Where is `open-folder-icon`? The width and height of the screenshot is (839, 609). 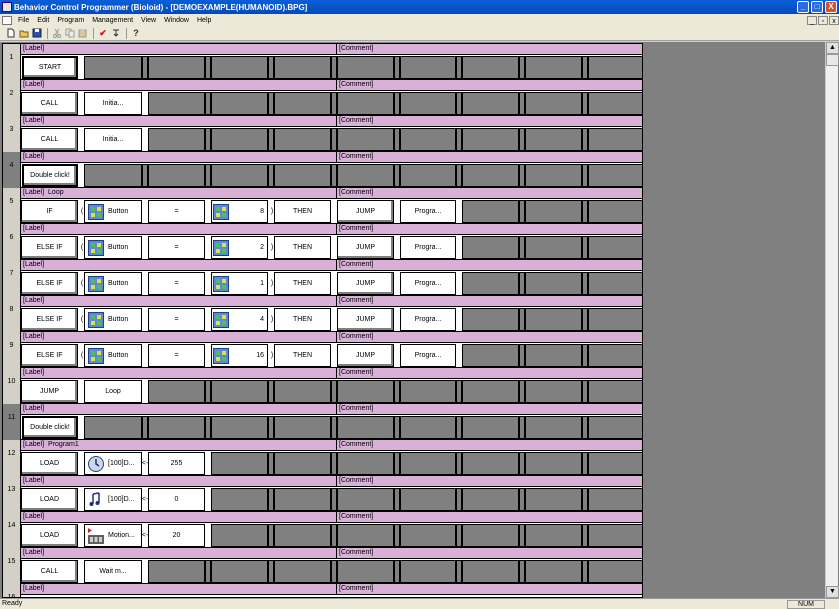 open-folder-icon is located at coordinates (24, 33).